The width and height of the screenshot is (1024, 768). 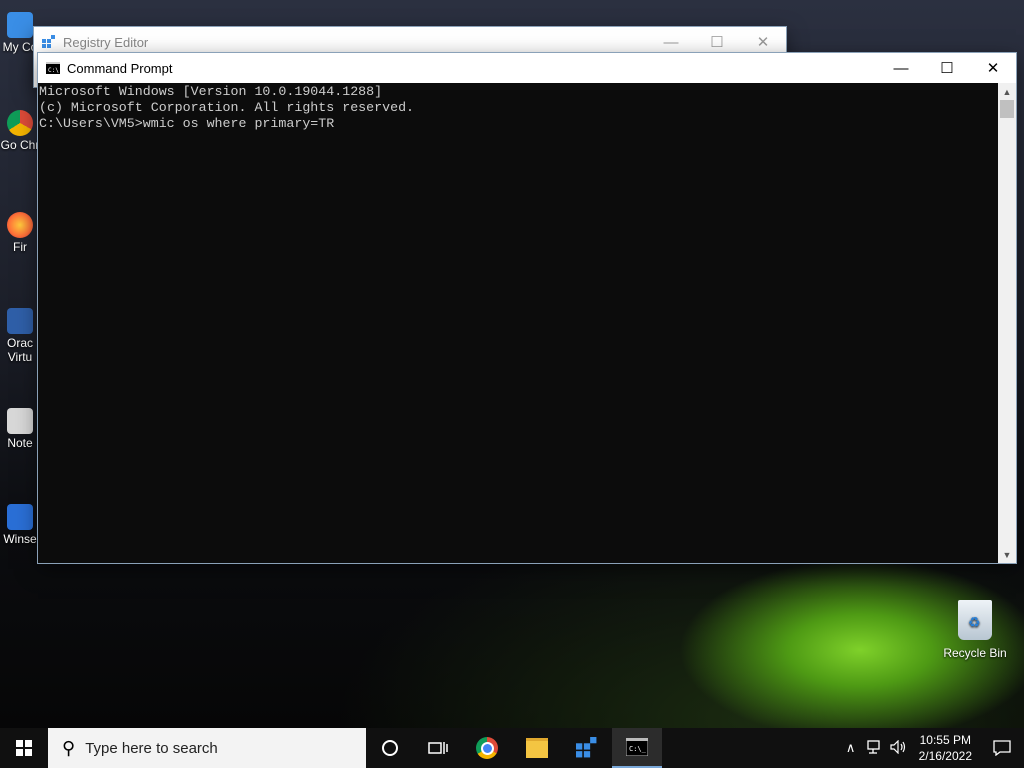 I want to click on notification-icon, so click(x=1002, y=748).